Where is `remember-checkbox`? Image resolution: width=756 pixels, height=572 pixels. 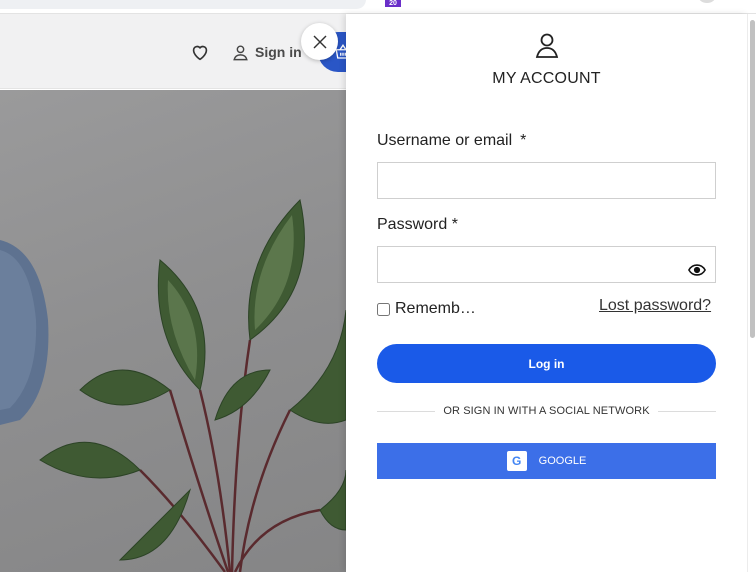 remember-checkbox is located at coordinates (383, 309).